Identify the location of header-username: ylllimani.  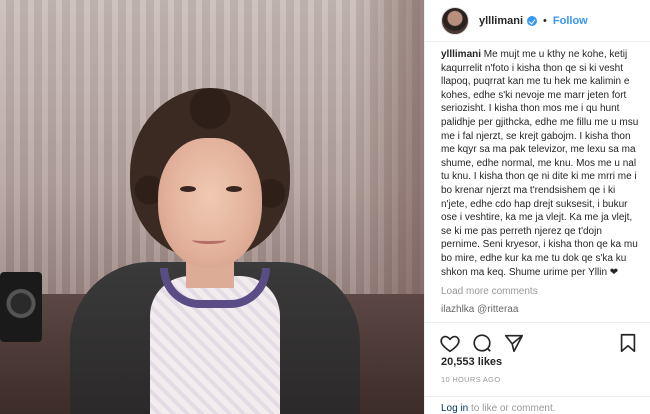
(501, 21).